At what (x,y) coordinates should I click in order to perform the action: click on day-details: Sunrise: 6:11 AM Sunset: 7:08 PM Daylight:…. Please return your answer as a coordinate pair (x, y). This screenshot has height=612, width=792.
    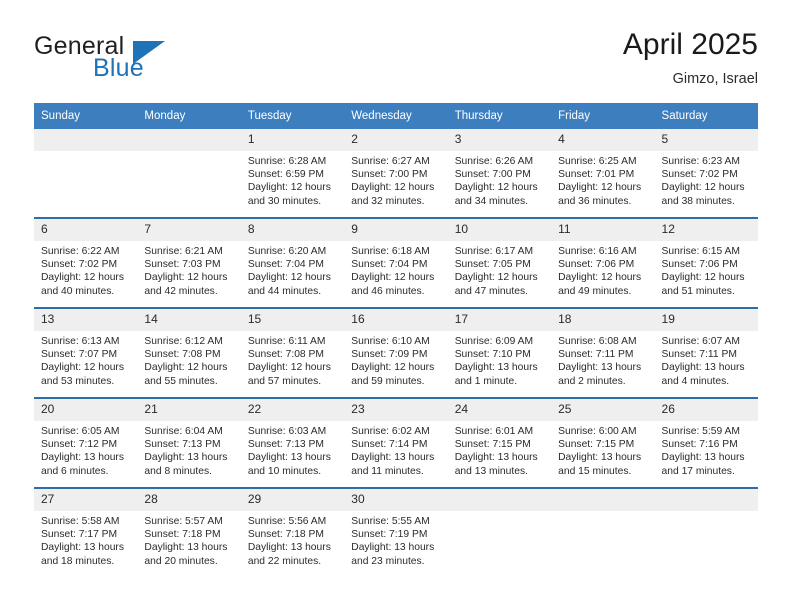
    Looking at the image, I should click on (292, 359).